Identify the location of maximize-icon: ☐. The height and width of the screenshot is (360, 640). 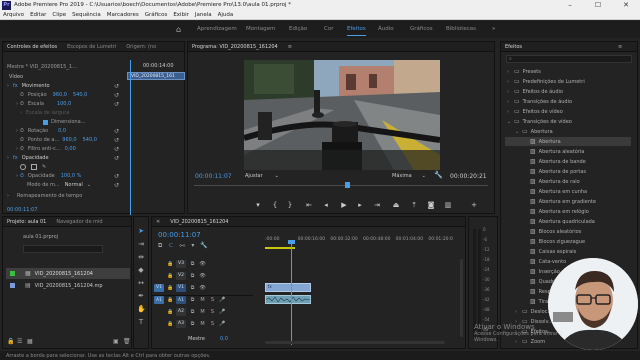
(598, 5).